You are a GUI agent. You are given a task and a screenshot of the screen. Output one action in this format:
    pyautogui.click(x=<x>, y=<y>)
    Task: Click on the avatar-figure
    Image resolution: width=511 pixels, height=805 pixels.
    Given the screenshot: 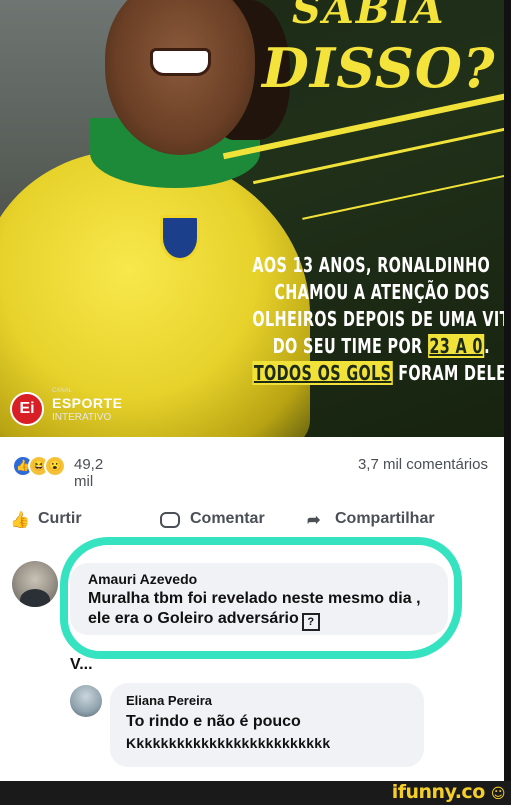 What is the action you would take?
    pyautogui.click(x=35, y=598)
    